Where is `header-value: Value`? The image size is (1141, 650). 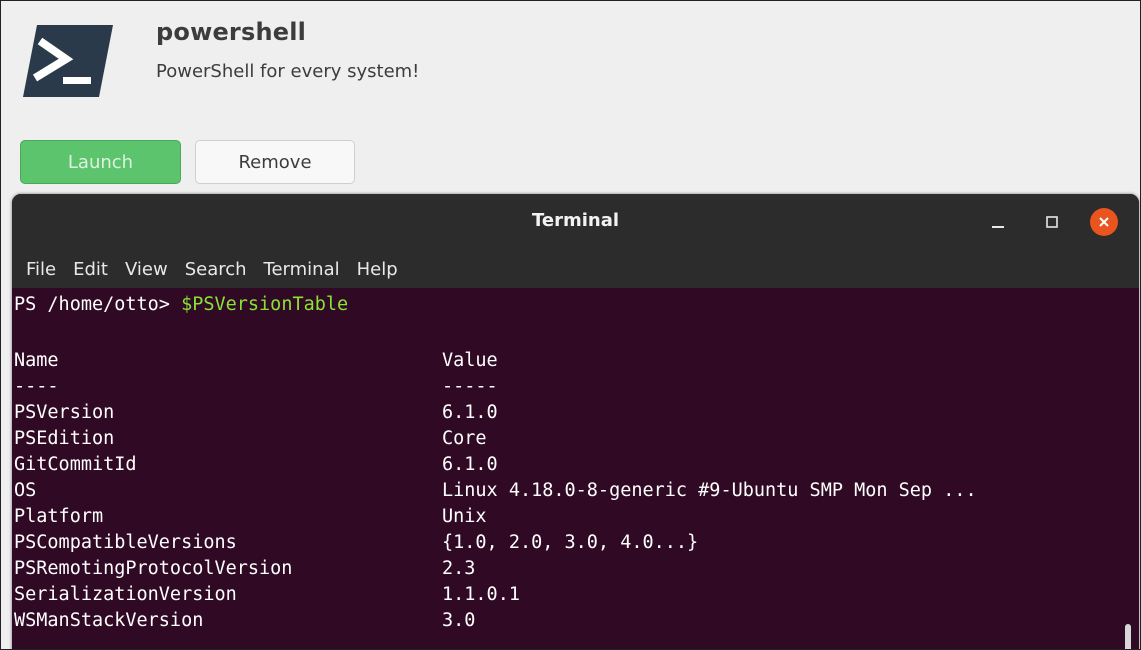 header-value: Value is located at coordinates (470, 360).